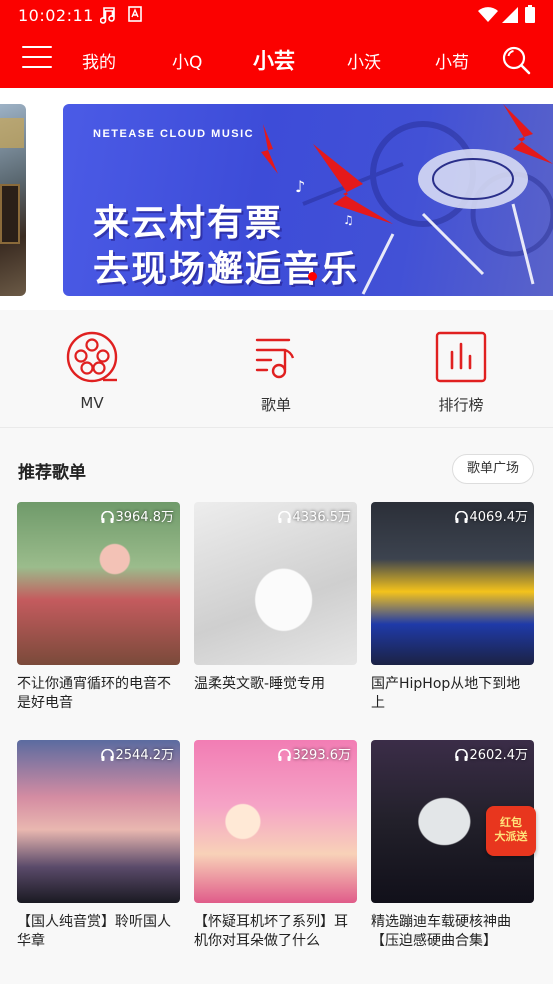  Describe the element at coordinates (446, 693) in the screenshot. I see `playlist-title: 国产HipHop从地下到地上` at that location.